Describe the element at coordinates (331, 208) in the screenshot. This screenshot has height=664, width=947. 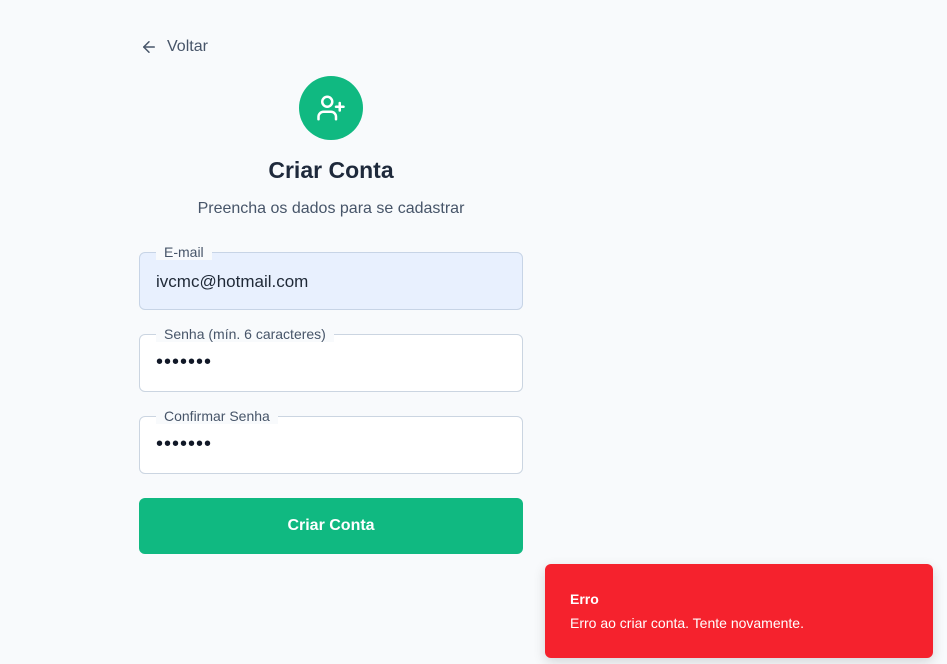
I see `page-subtitle: Preencha os dados para se cadastrar` at that location.